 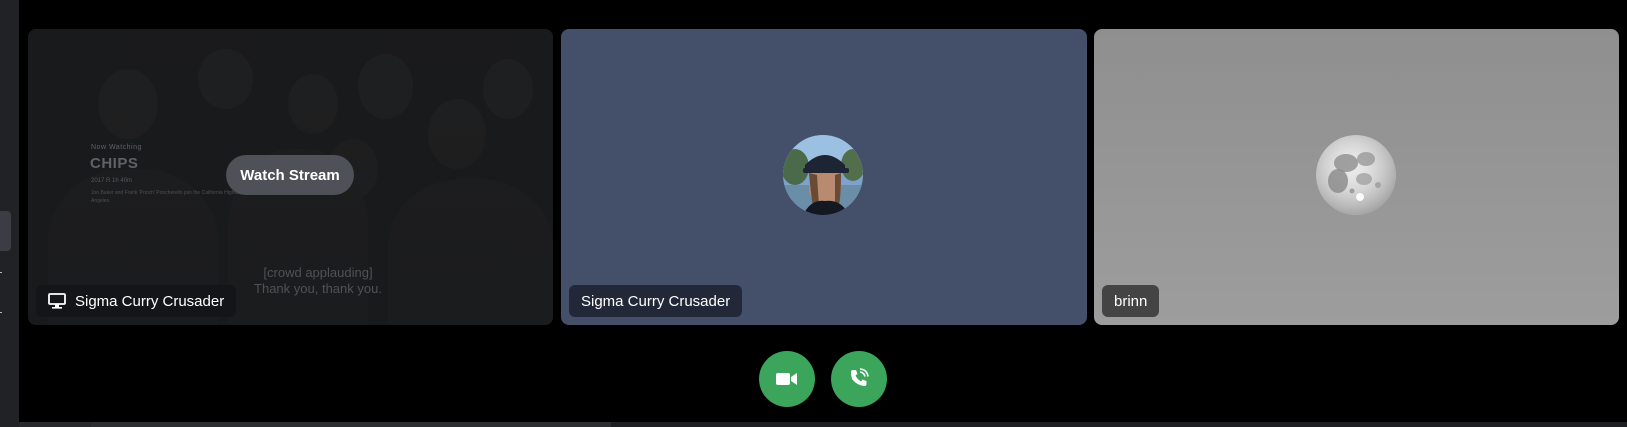 I want to click on video-camera-icon, so click(x=786, y=379).